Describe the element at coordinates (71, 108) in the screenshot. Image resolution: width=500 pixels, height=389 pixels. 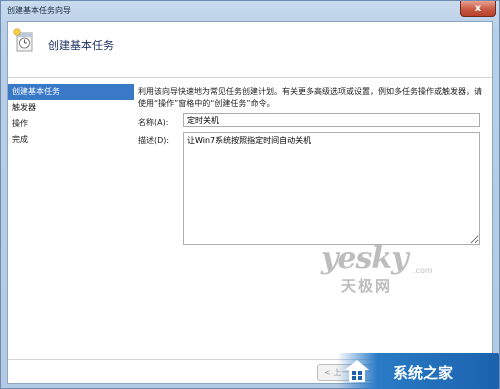
I see `nav-item-trigger: 触发器` at that location.